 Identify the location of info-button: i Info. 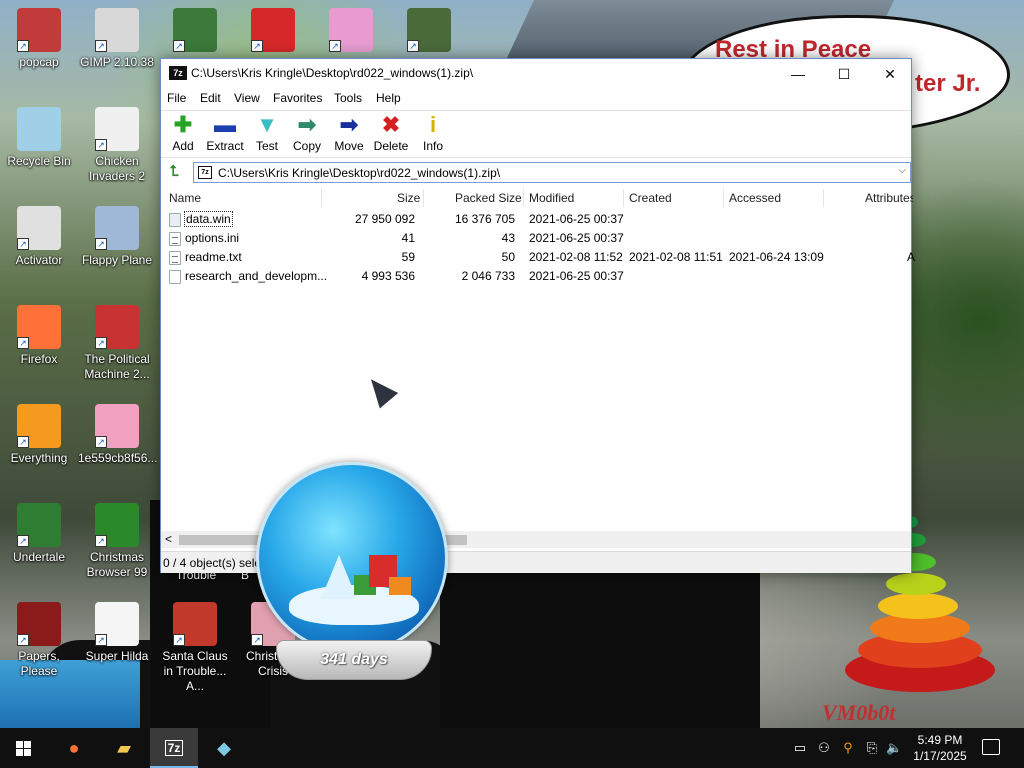
(433, 135).